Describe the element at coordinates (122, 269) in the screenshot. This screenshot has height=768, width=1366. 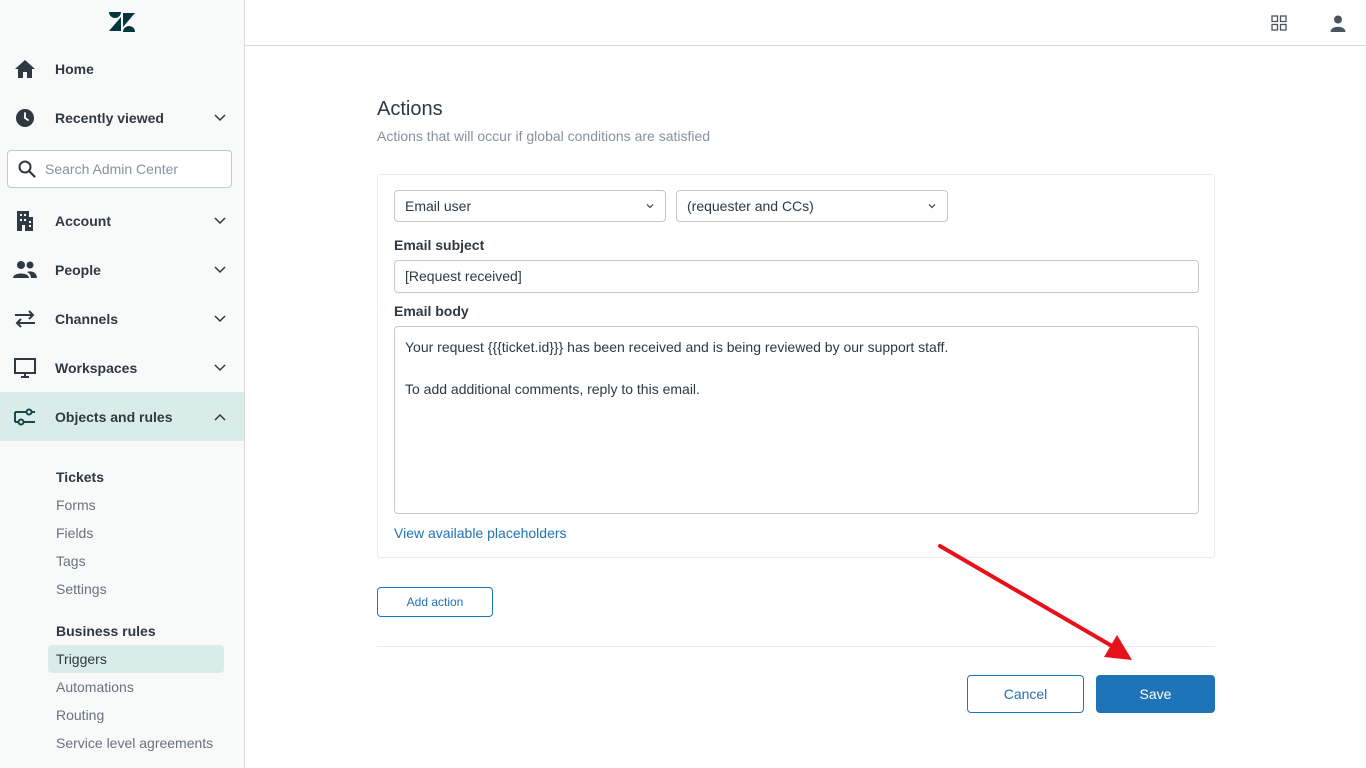
I see `nav-people: People` at that location.